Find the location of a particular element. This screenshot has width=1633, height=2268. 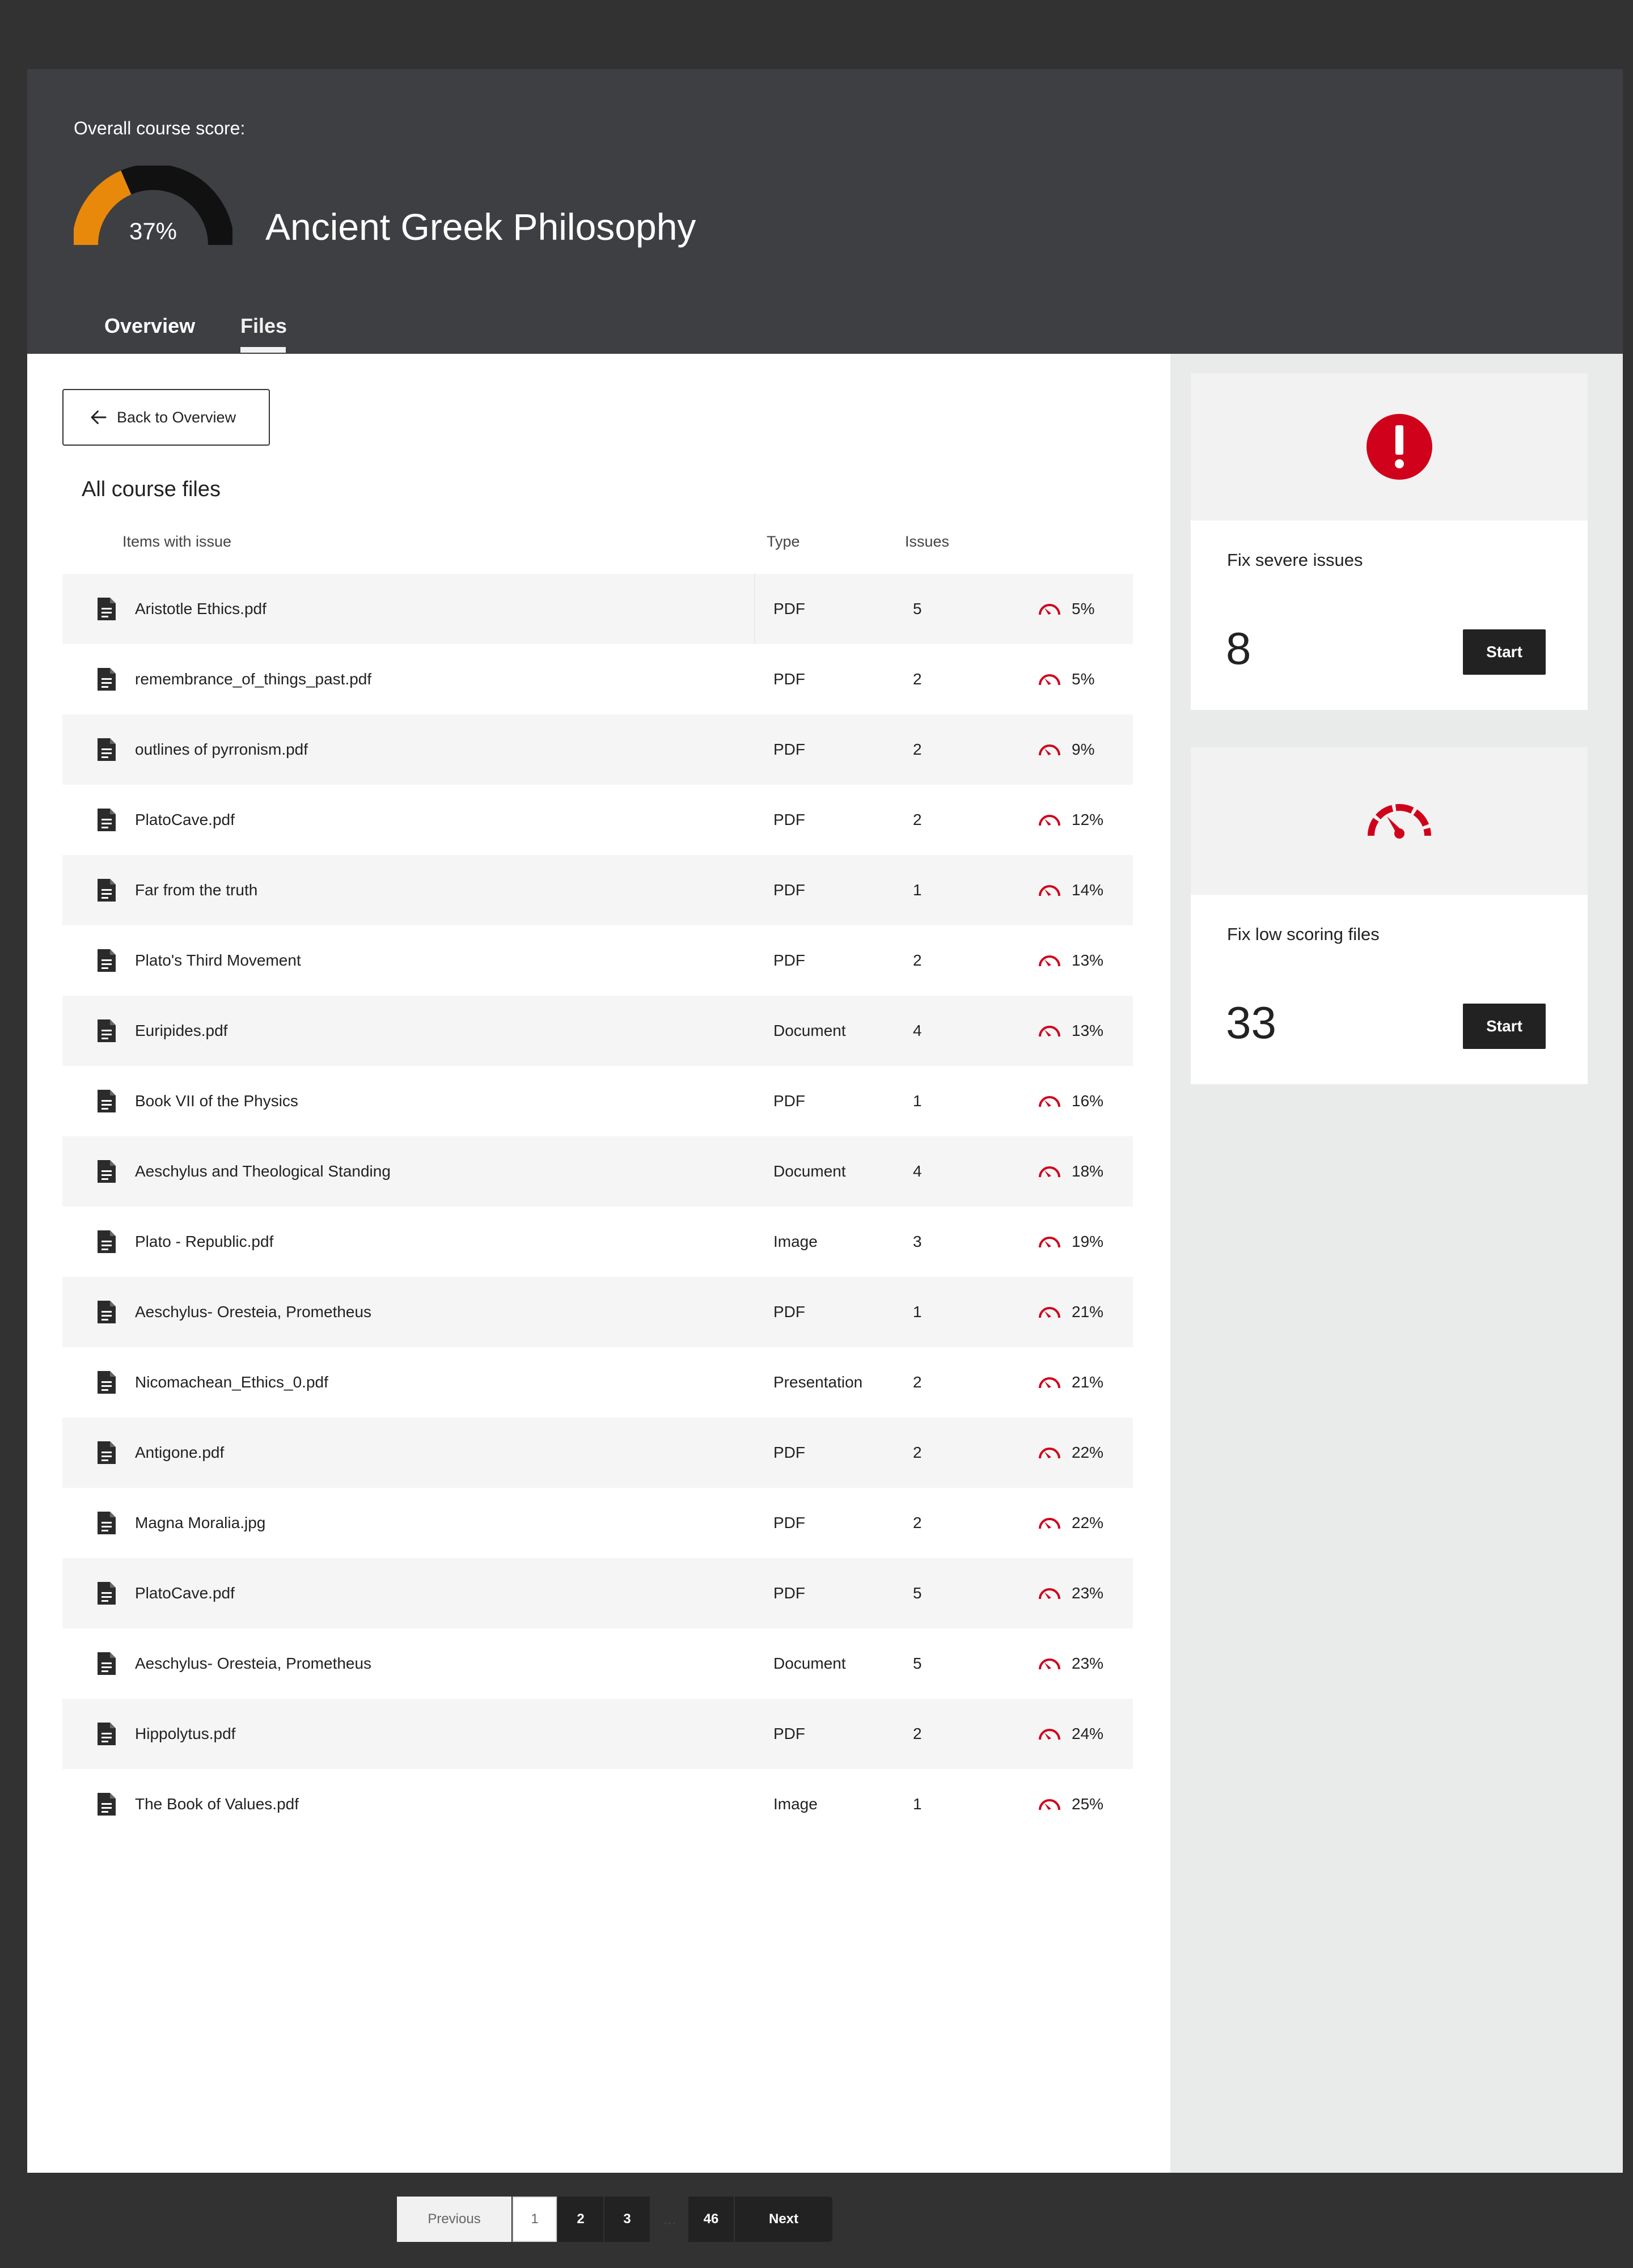

column-header-issues: Issues is located at coordinates (927, 542).